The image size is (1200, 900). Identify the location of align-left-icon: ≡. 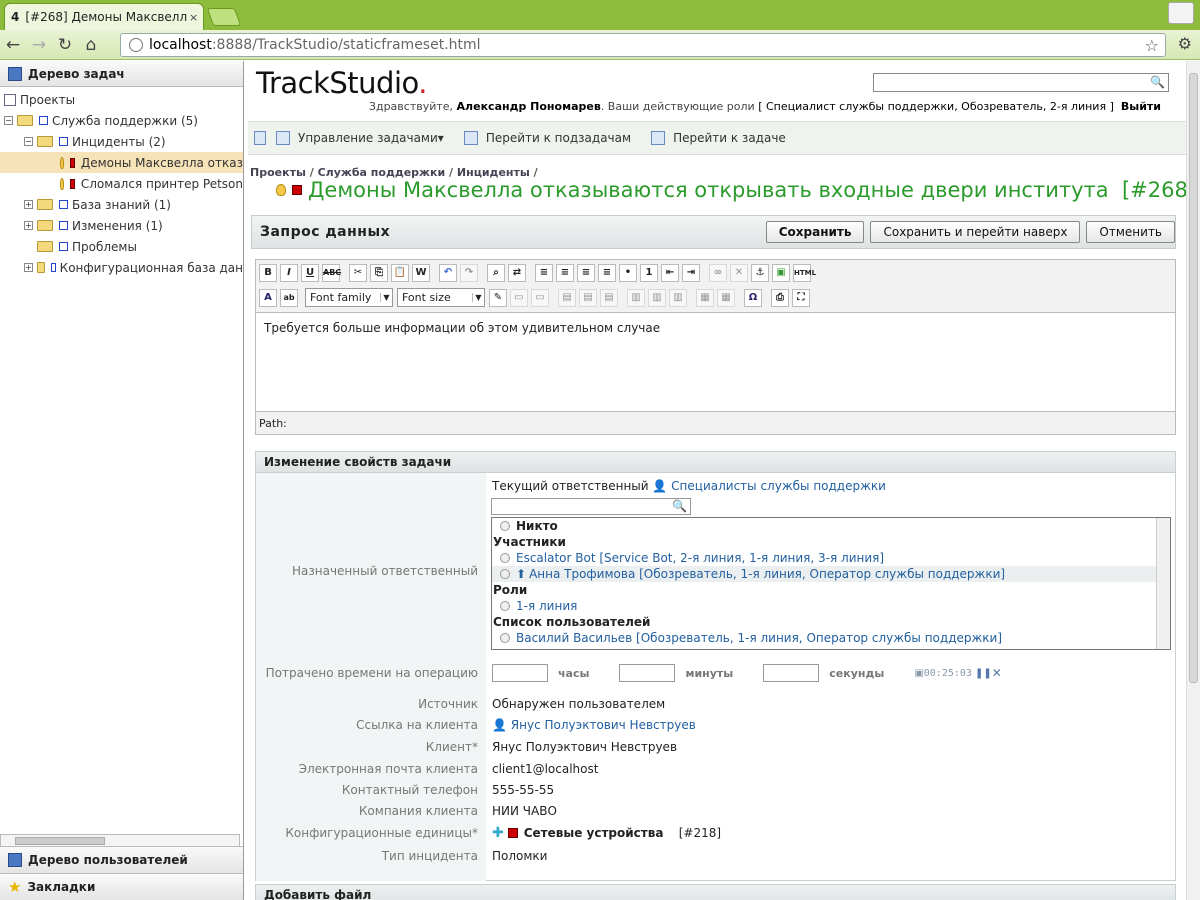
(544, 272).